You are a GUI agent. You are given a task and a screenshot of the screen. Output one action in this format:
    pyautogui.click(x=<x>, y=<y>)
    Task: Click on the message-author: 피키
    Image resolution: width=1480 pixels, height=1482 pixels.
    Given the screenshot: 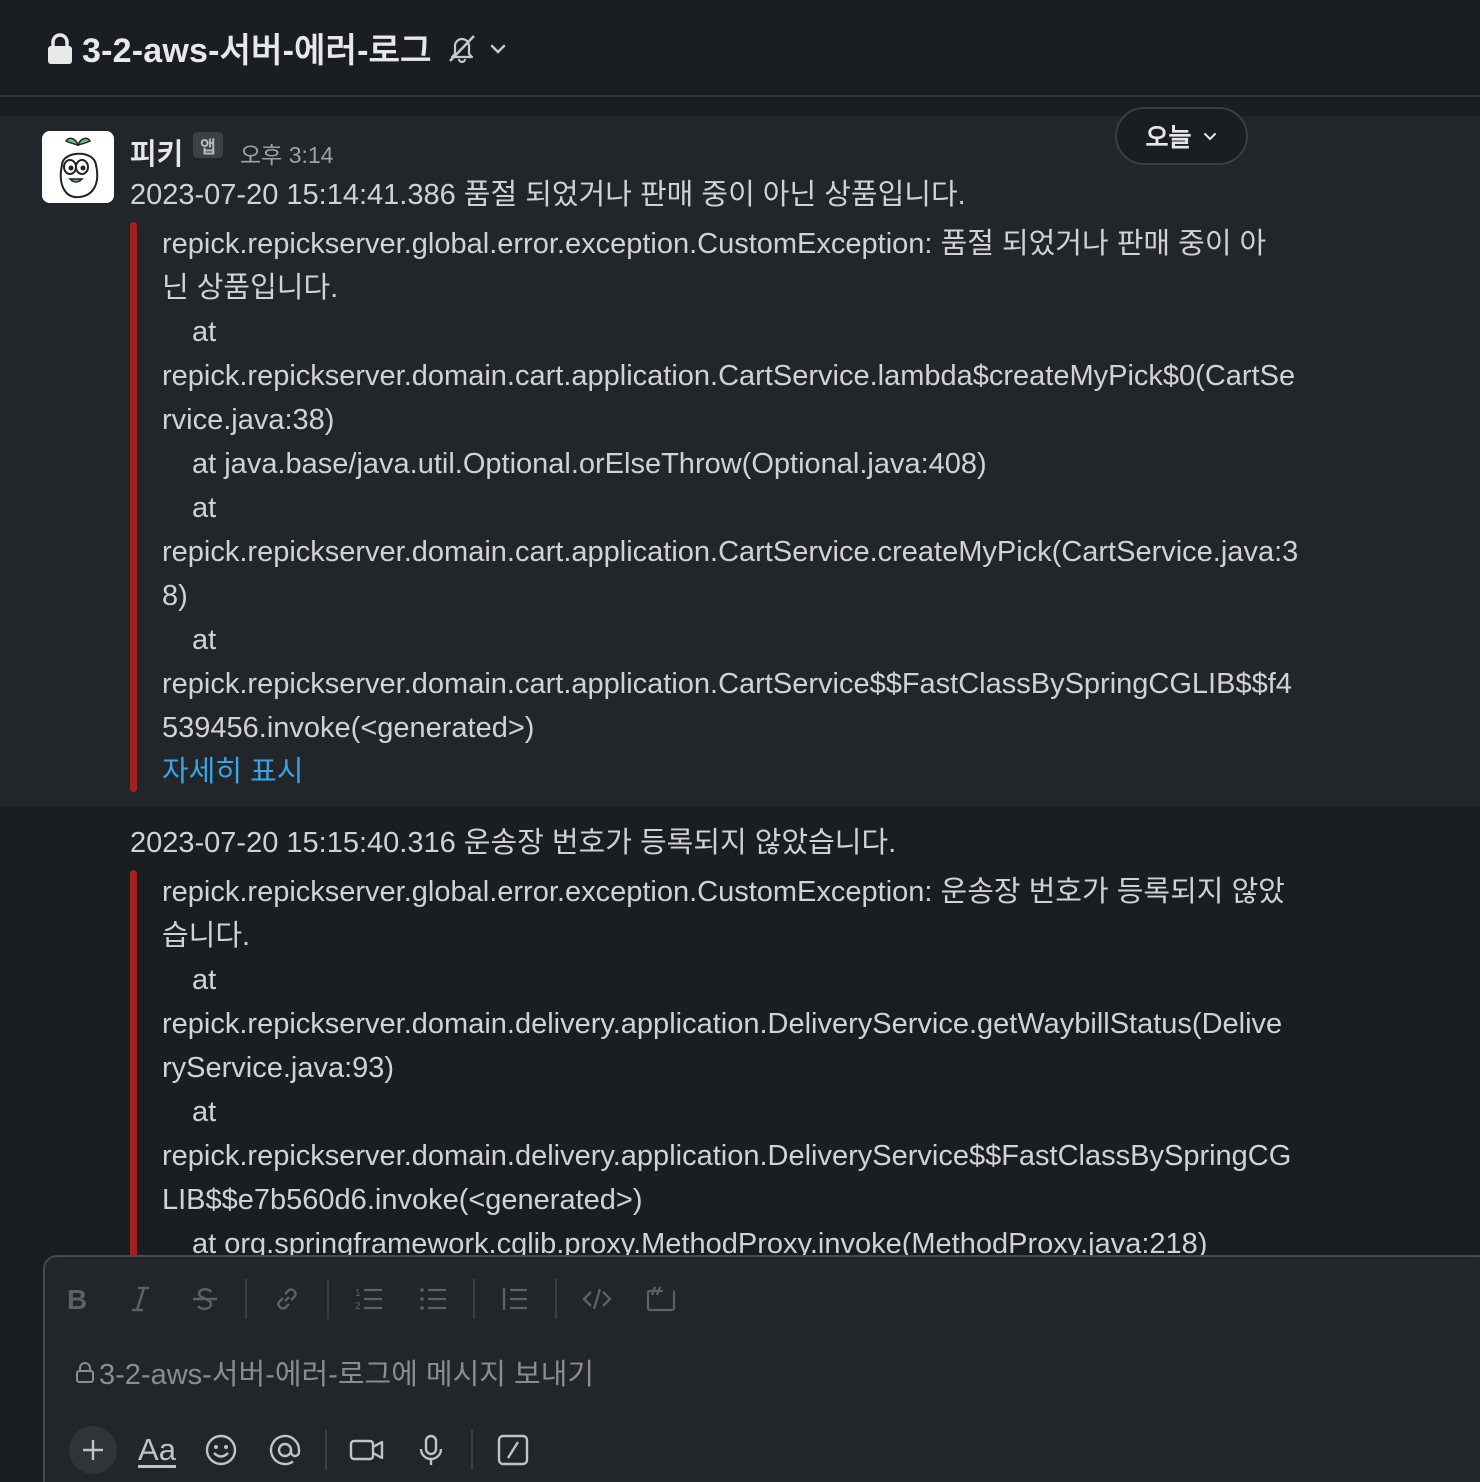 What is the action you would take?
    pyautogui.click(x=156, y=152)
    